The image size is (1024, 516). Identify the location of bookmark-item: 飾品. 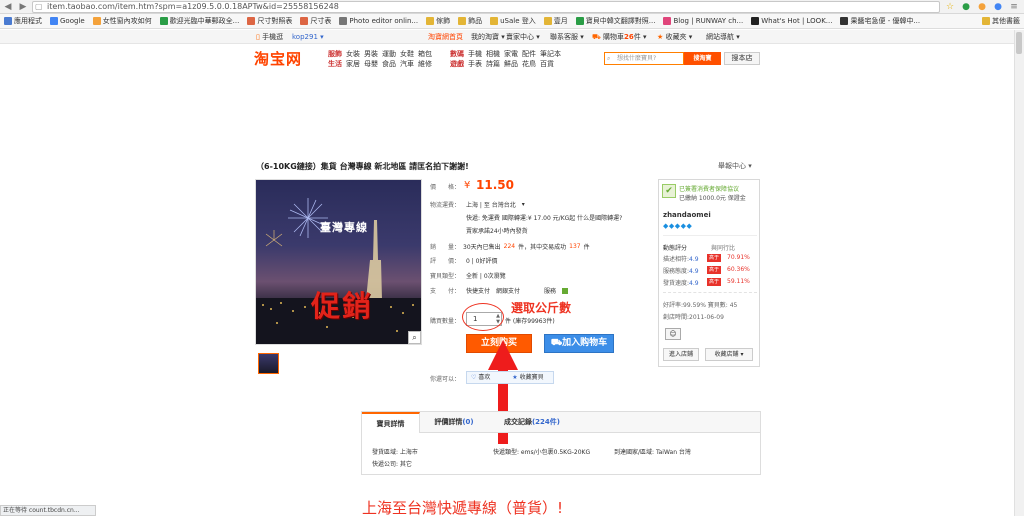
(470, 21).